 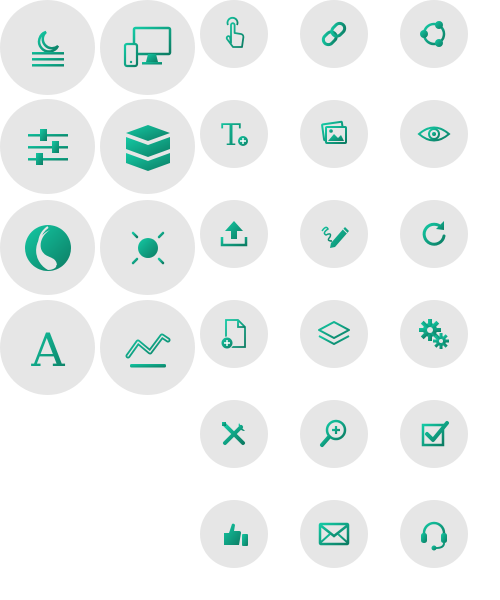 What do you see at coordinates (335, 237) in the screenshot?
I see `draw-icon` at bounding box center [335, 237].